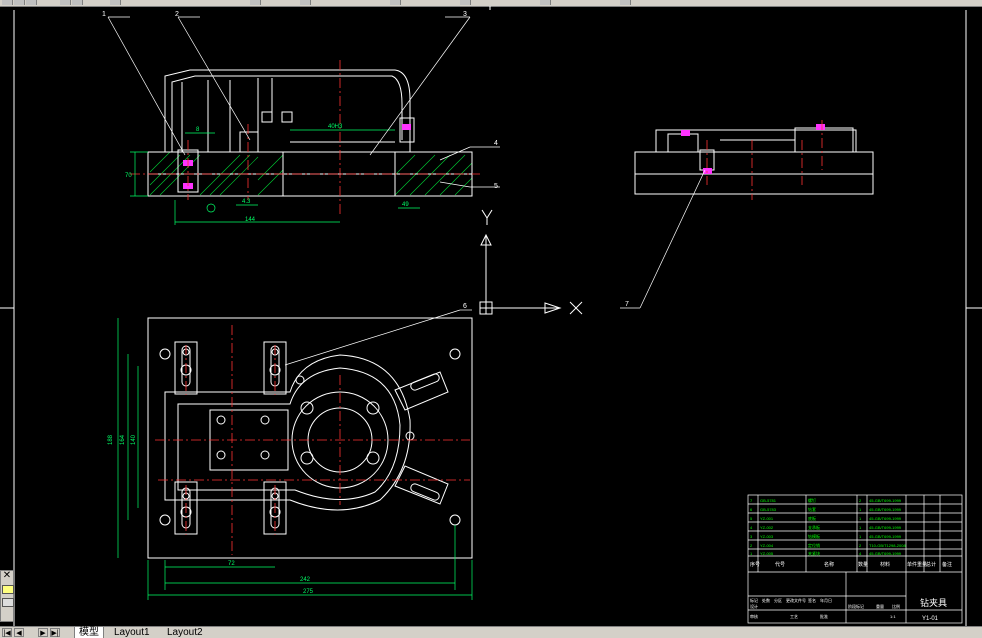 Image resolution: width=982 pixels, height=638 pixels. Describe the element at coordinates (885, 564) in the screenshot. I see `title-header: 材料` at that location.